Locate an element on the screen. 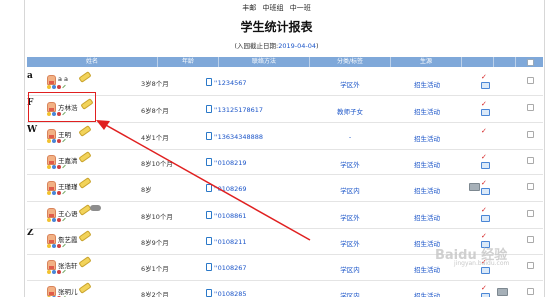  watermark-url: jingyan.baidu.com is located at coordinates (482, 263).